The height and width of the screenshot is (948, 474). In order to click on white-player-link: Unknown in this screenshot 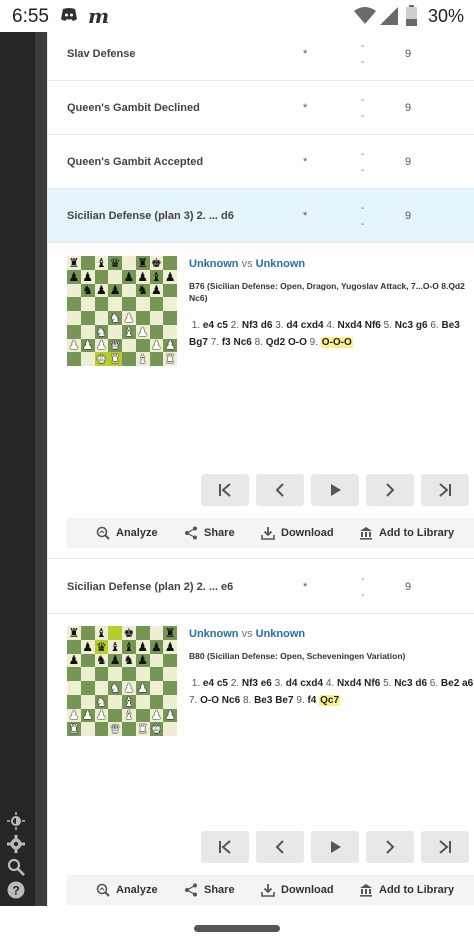, I will do `click(214, 634)`.